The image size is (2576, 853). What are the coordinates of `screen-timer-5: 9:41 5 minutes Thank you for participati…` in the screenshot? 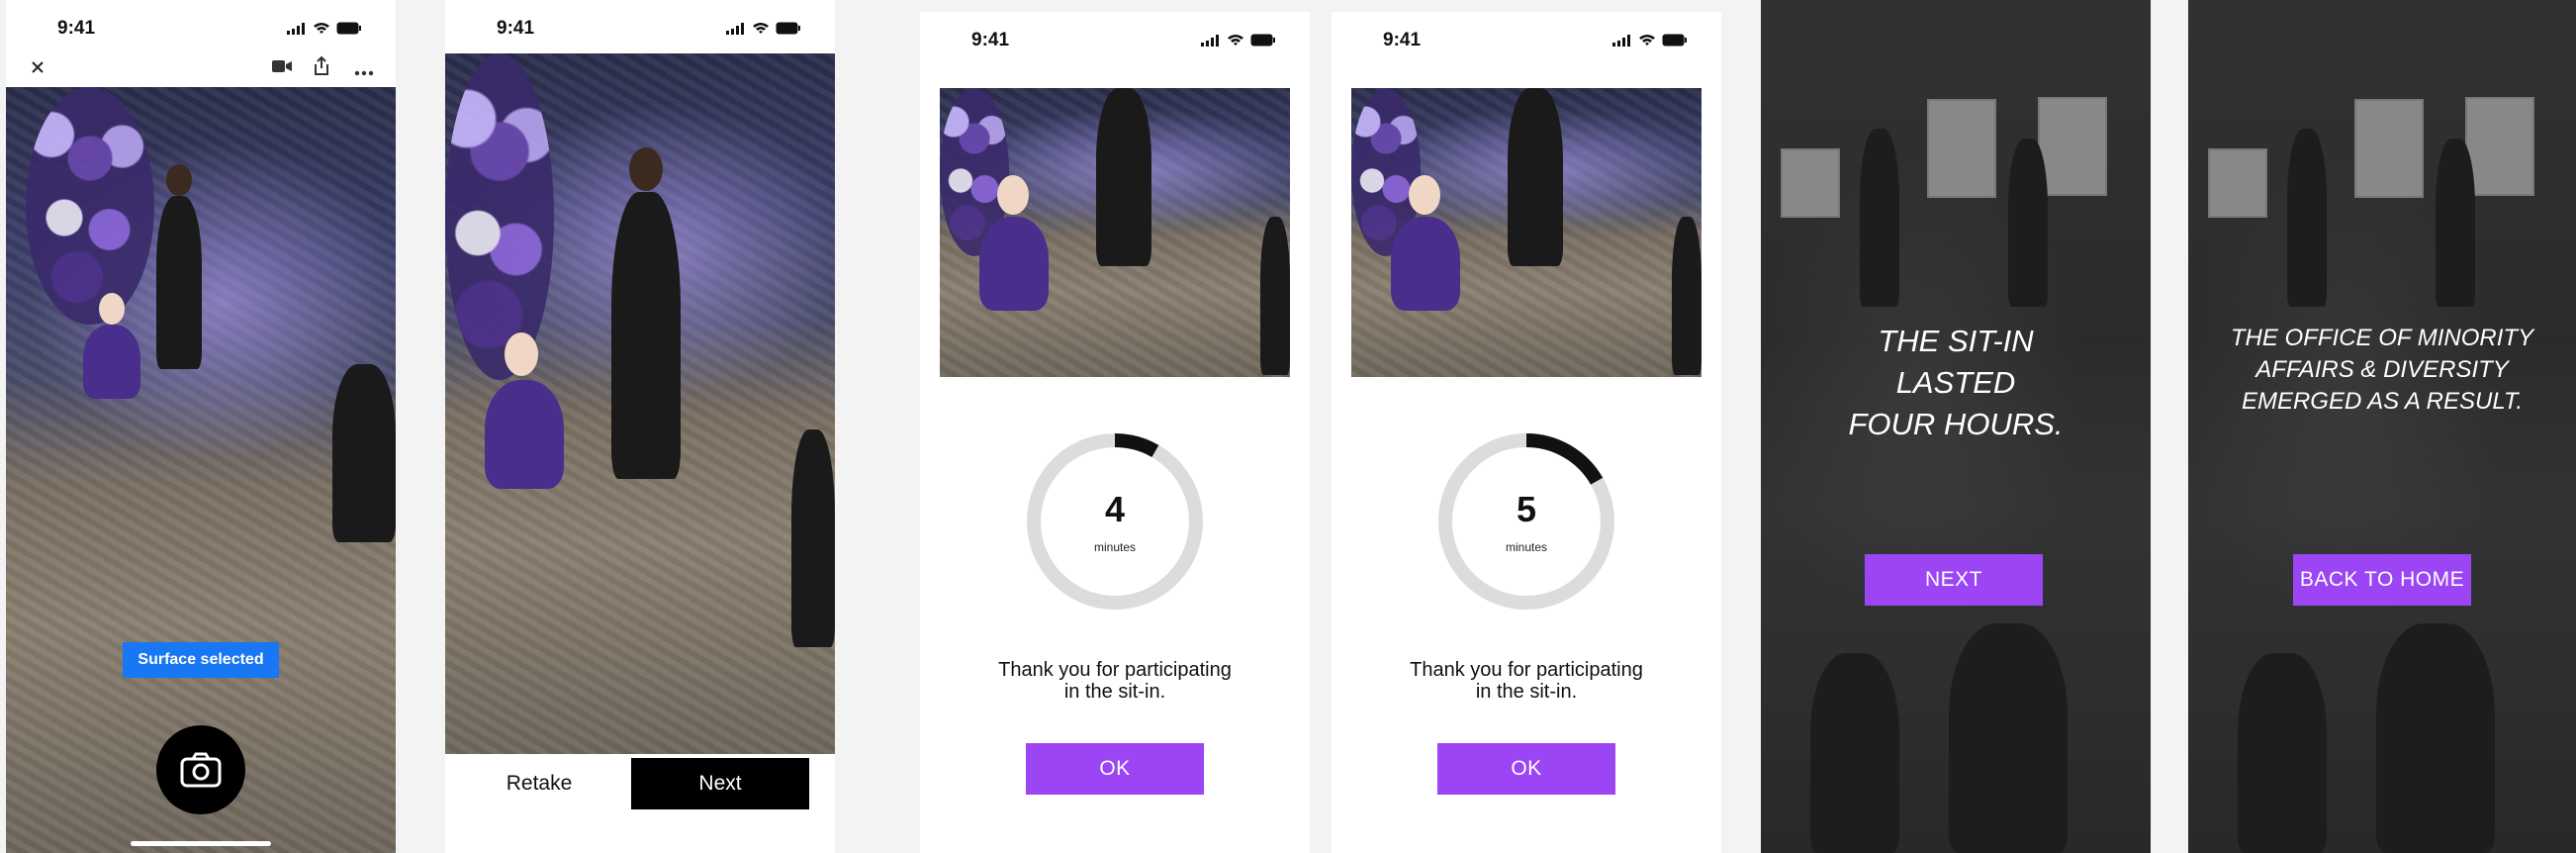 It's located at (1527, 432).